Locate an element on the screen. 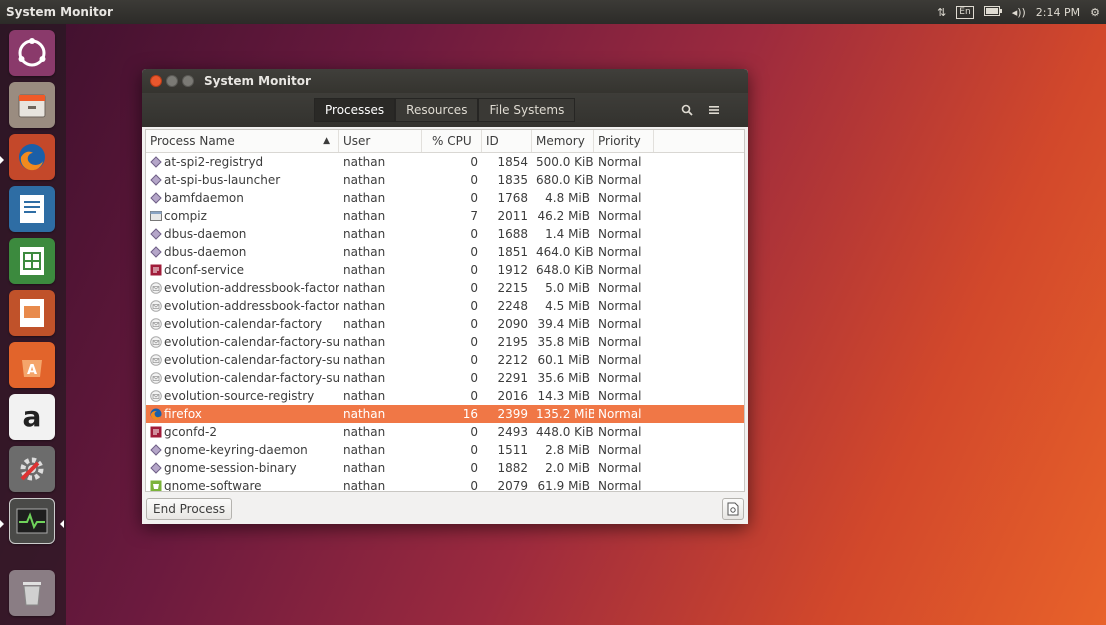 The height and width of the screenshot is (625, 1106). process-row: gnome-software nathan 0 2079 61.9 MiB Normal is located at coordinates (445, 484).